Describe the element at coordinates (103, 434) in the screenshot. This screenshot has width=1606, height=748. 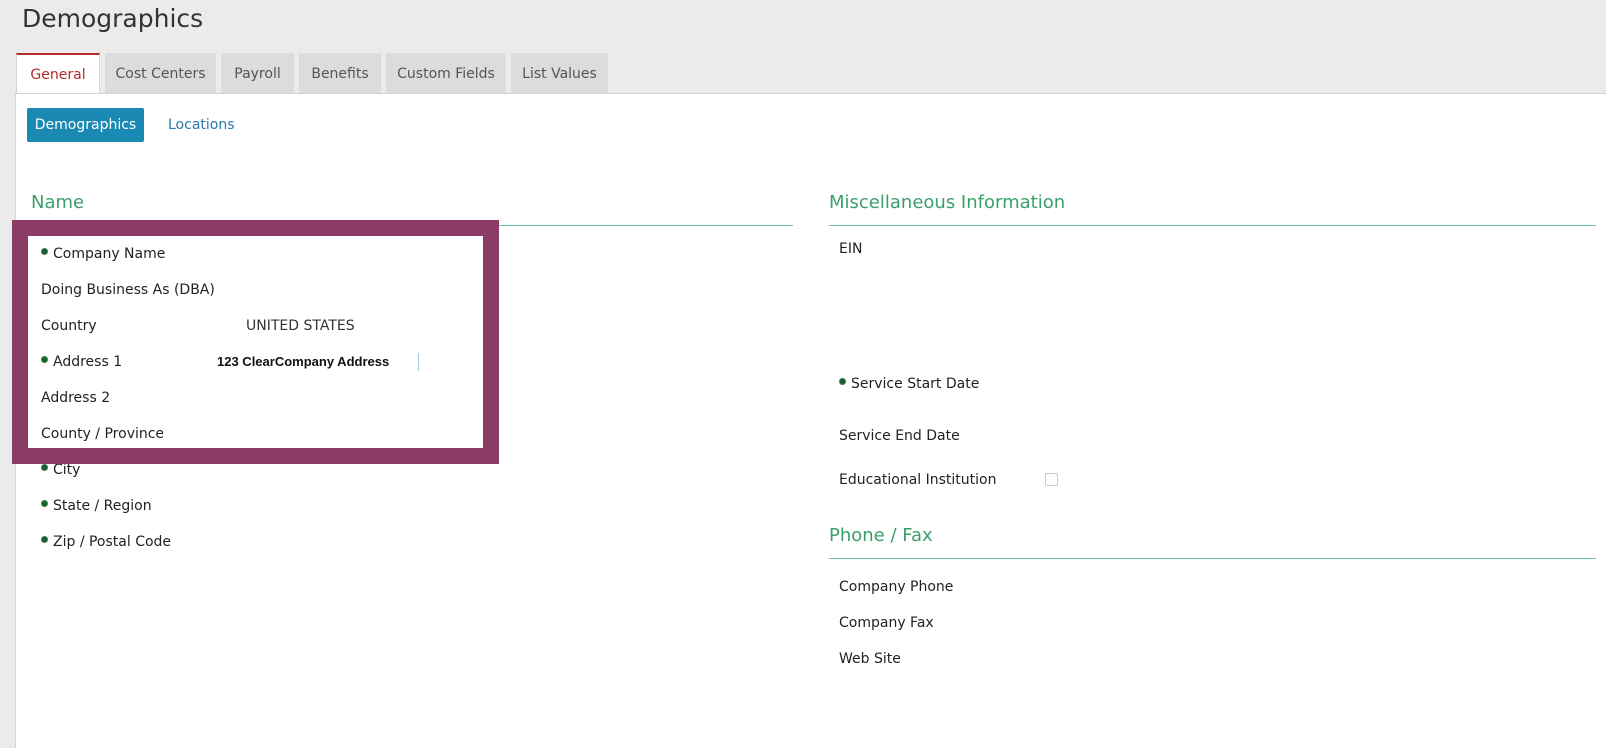
I see `county-label: County / Province` at that location.